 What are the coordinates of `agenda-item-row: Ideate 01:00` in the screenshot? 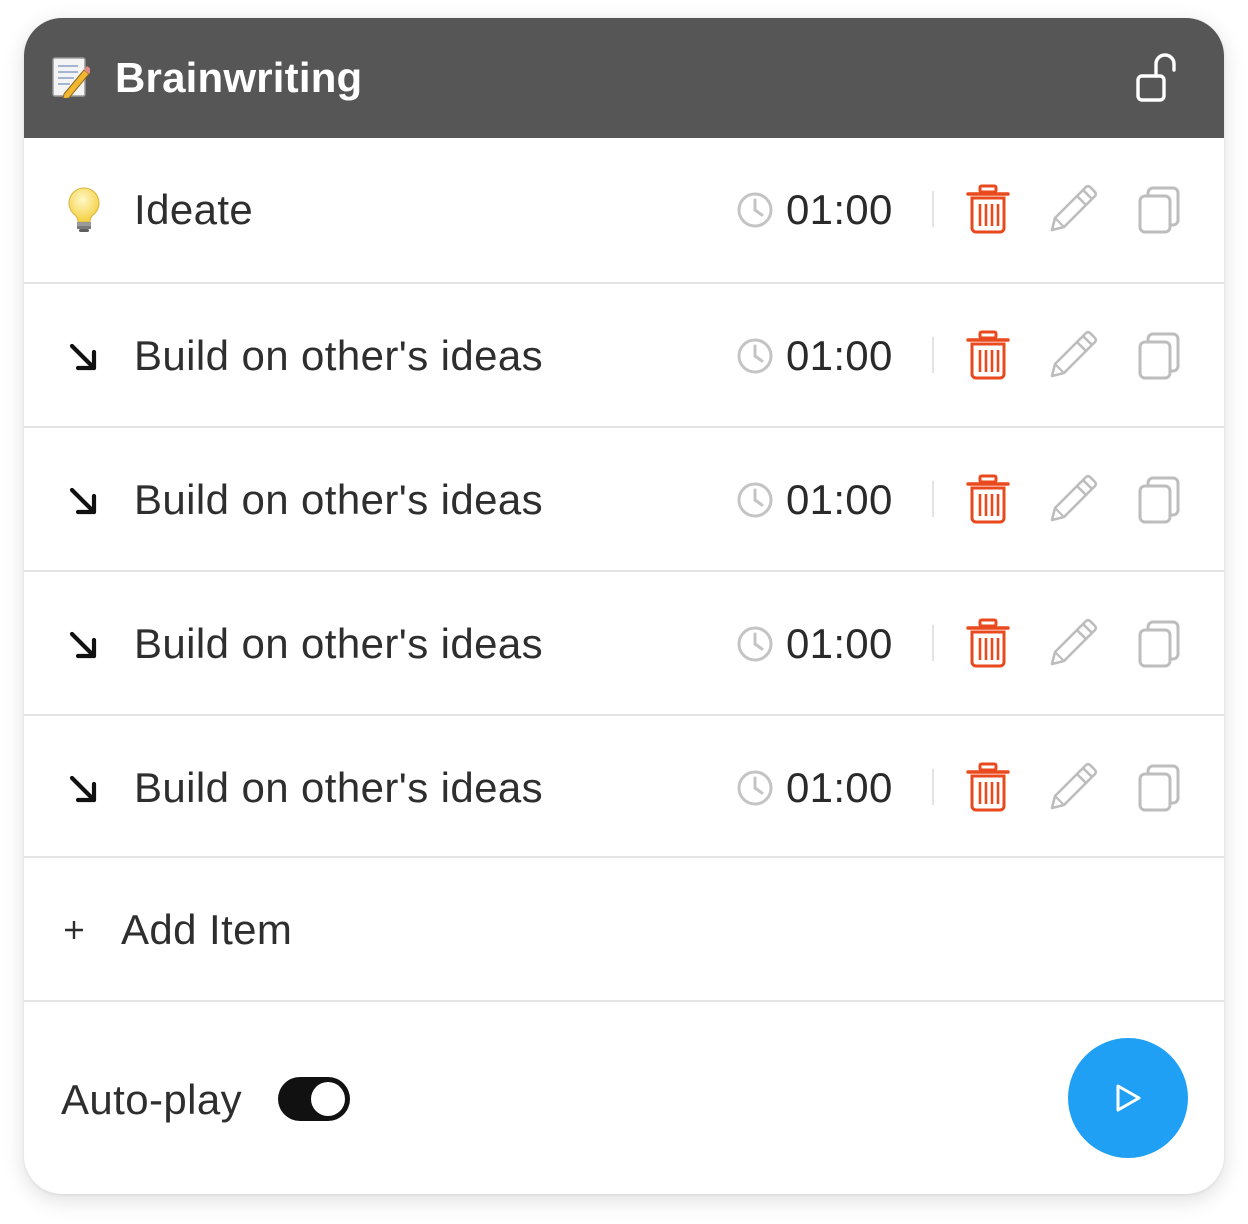 It's located at (624, 209).